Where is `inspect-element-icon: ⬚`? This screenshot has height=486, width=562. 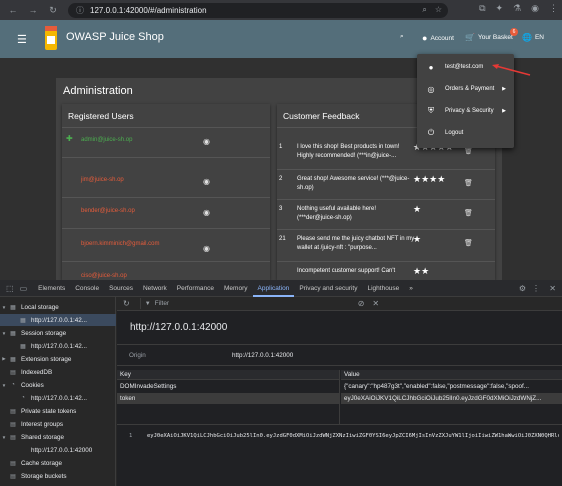 inspect-element-icon: ⬚ is located at coordinates (10, 288).